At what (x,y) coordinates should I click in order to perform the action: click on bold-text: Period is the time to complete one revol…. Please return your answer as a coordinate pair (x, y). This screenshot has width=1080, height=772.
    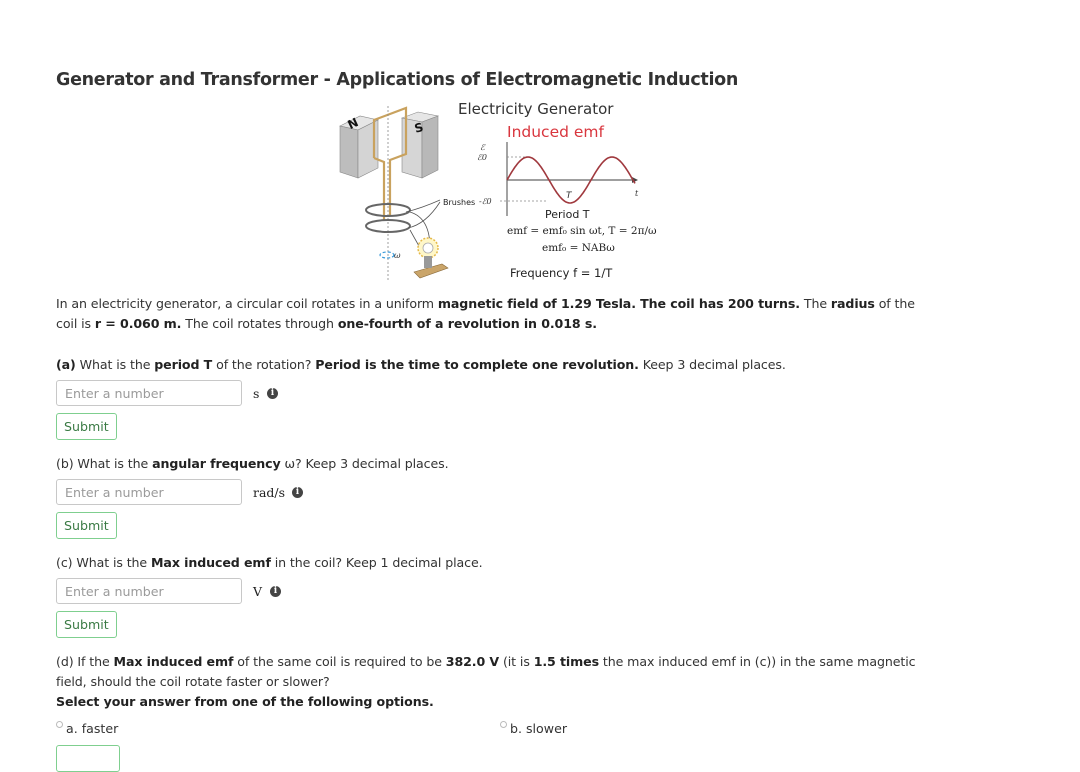
    Looking at the image, I should click on (477, 364).